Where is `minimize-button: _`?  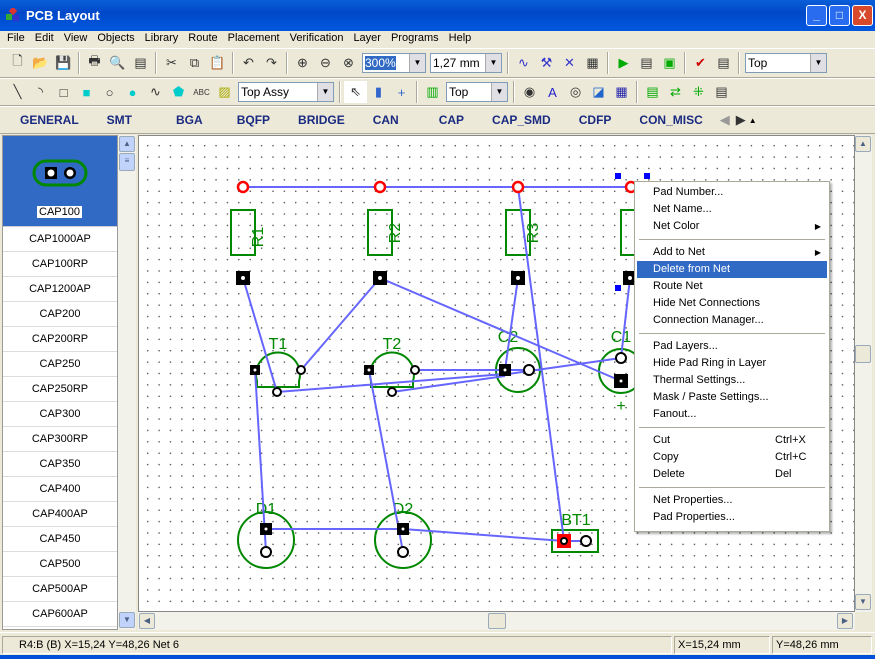 minimize-button: _ is located at coordinates (816, 15).